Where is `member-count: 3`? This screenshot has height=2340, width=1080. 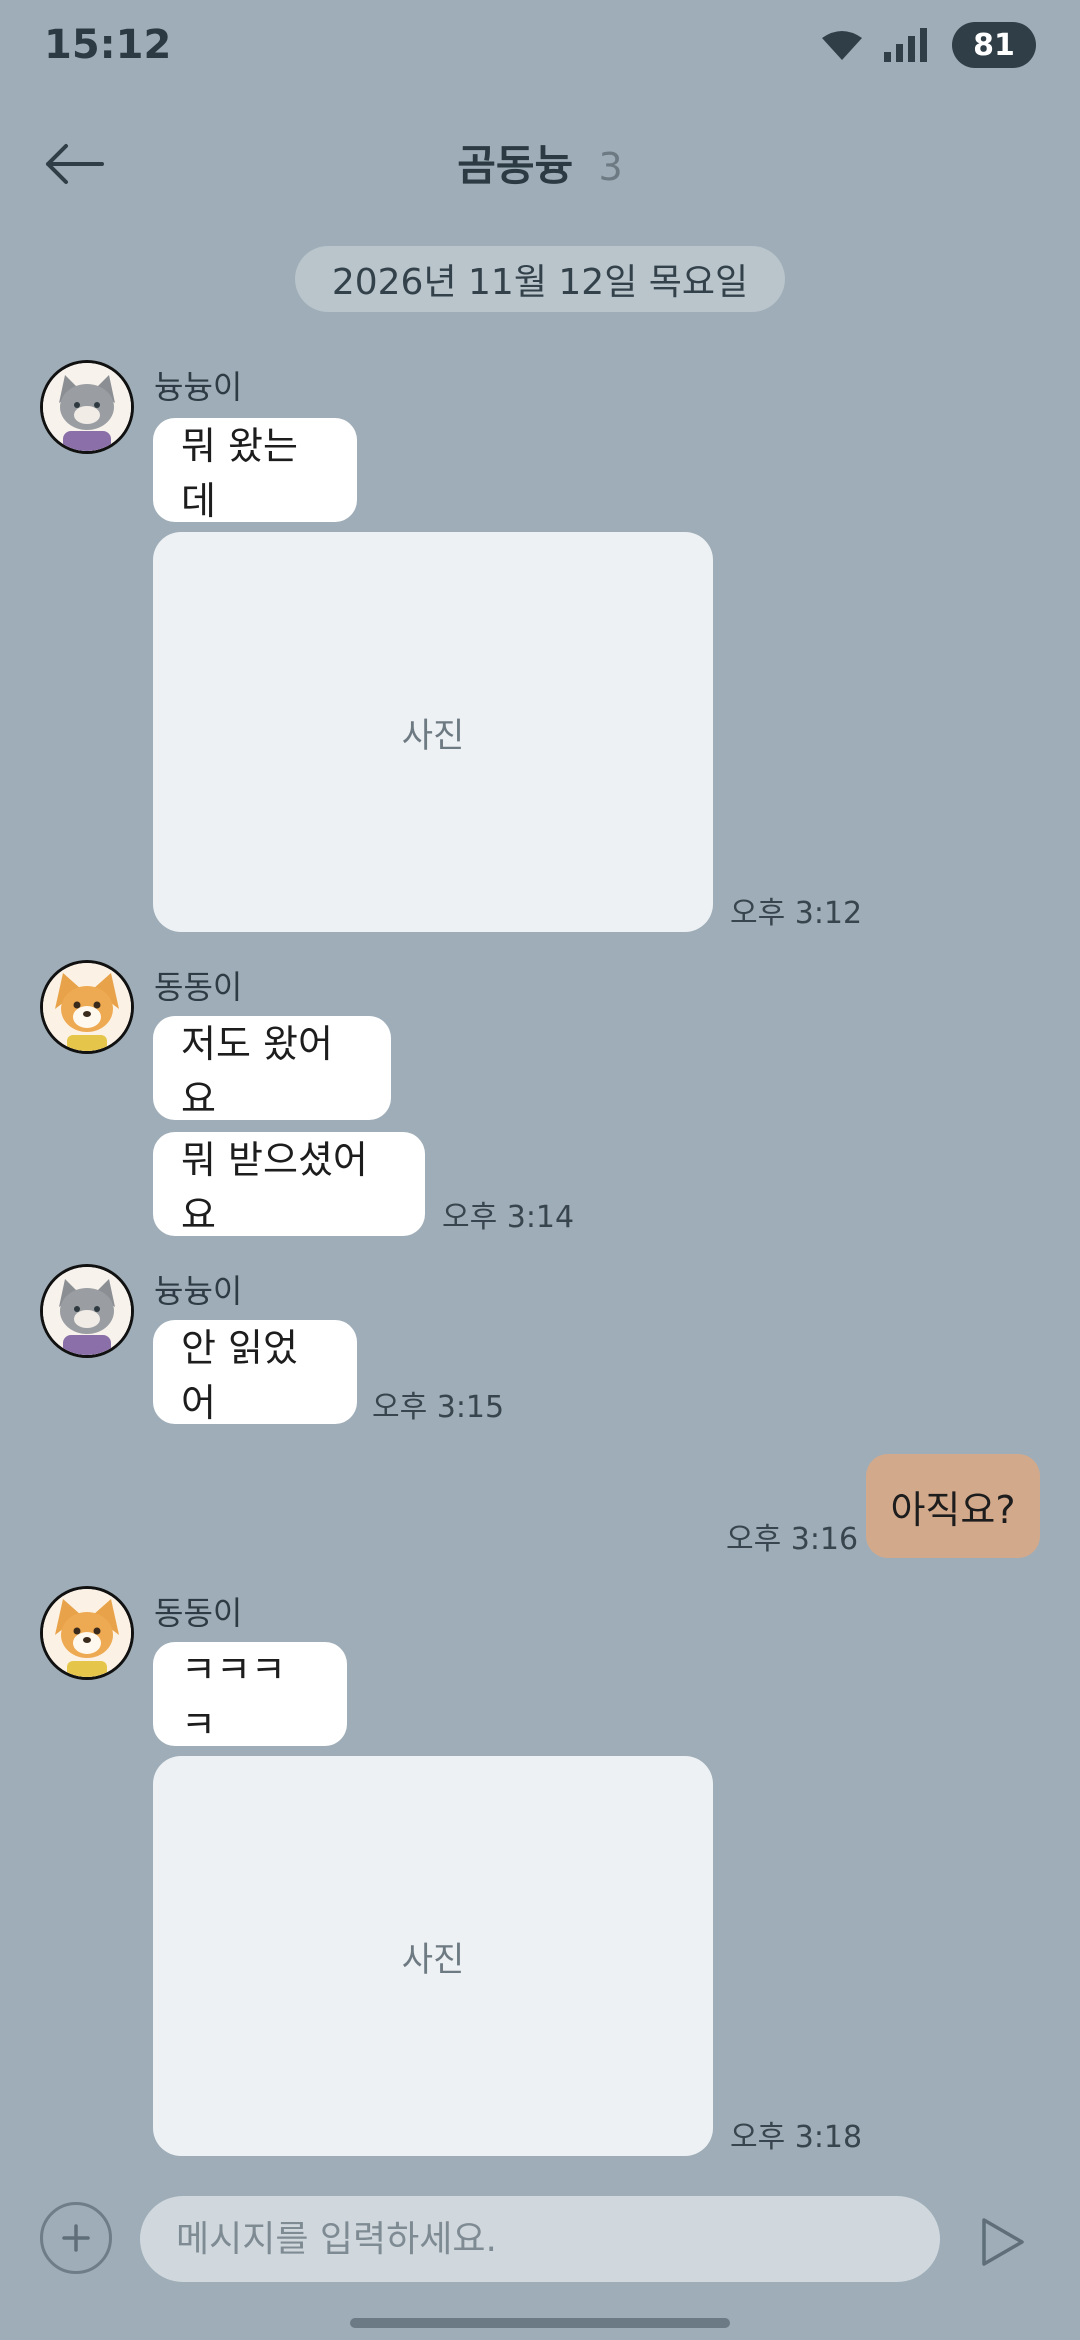
member-count: 3 is located at coordinates (610, 167).